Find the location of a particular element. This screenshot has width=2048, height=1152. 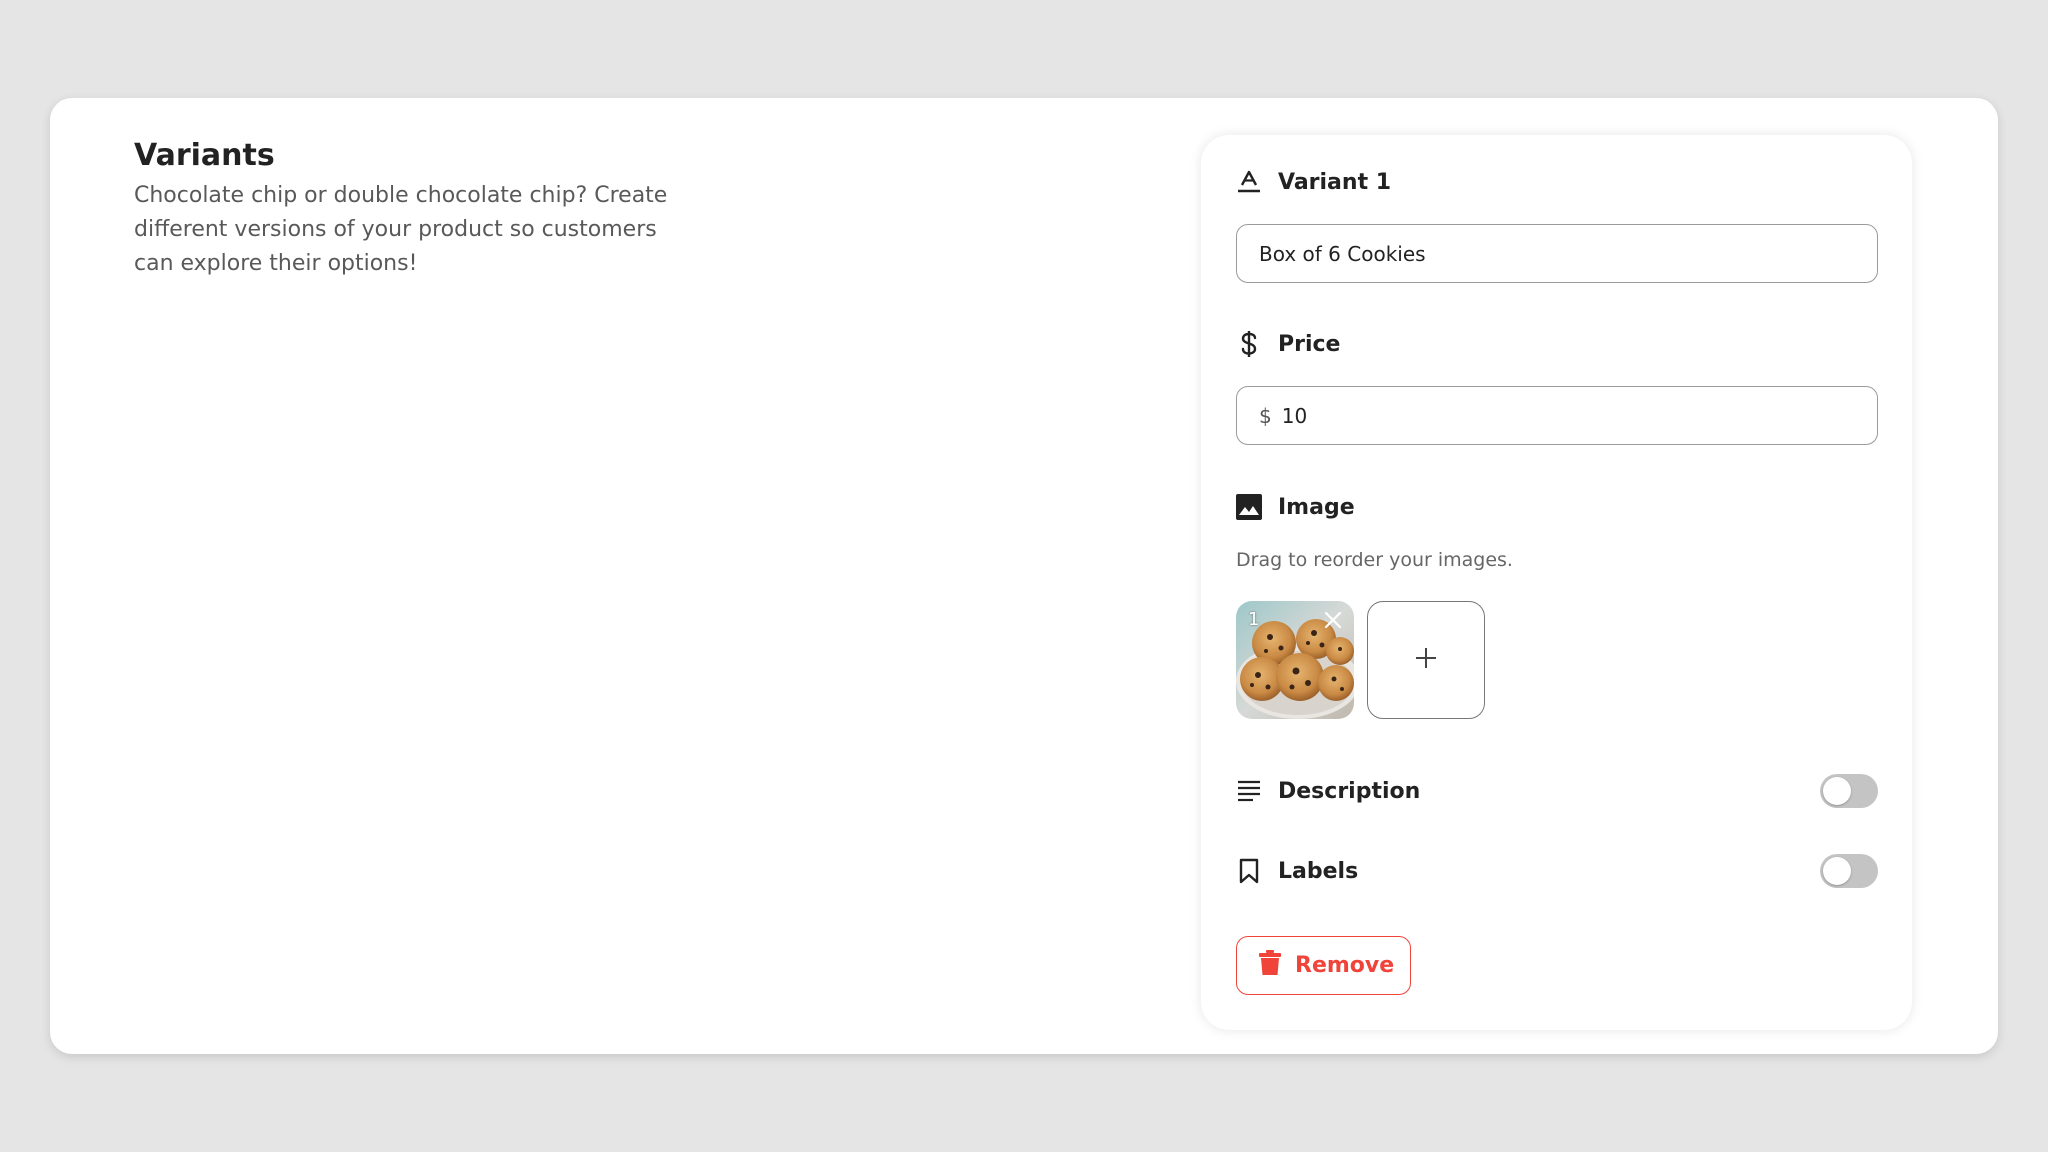

add-image-button is located at coordinates (1426, 660).